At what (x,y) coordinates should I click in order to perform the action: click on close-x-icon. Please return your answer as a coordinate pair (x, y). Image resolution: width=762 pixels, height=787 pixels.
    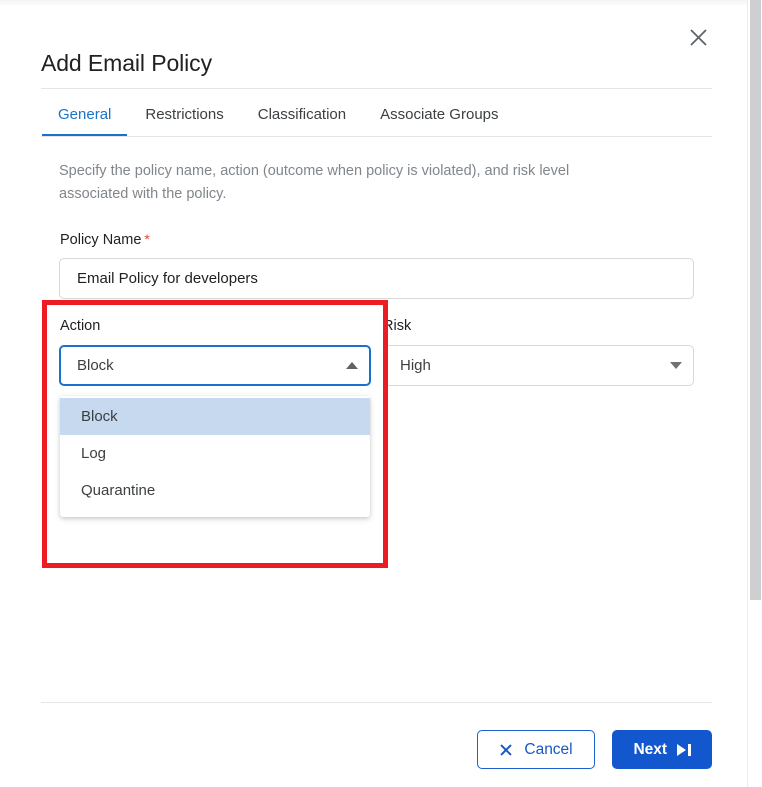
    Looking at the image, I should click on (505, 749).